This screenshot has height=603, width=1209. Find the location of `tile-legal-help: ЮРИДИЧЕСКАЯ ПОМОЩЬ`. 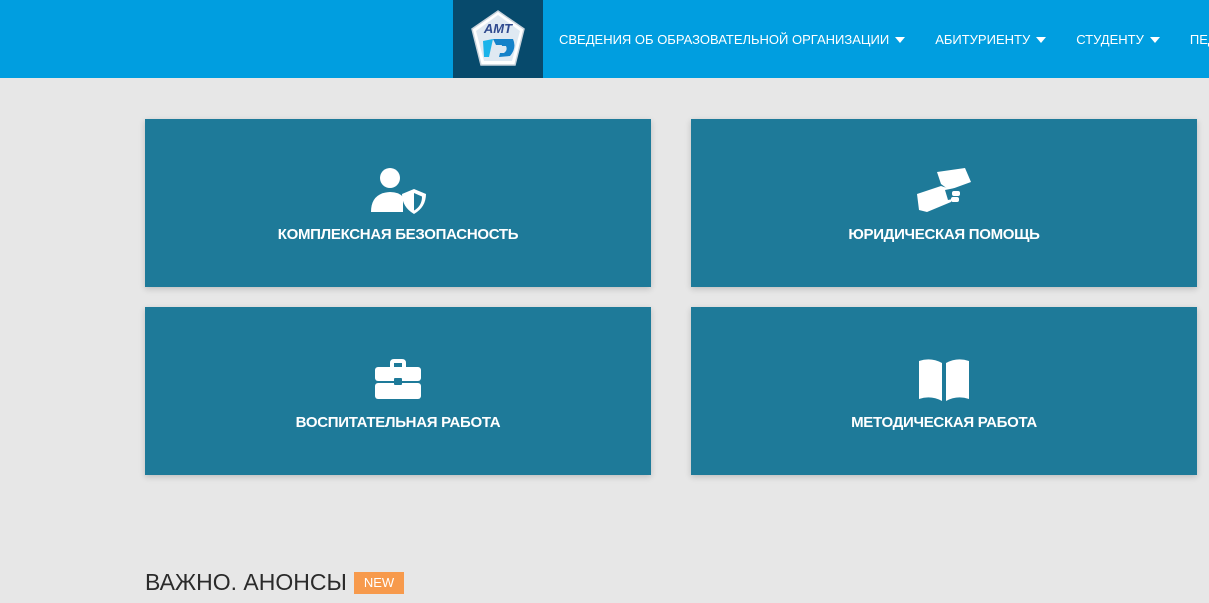

tile-legal-help: ЮРИДИЧЕСКАЯ ПОМОЩЬ is located at coordinates (944, 203).